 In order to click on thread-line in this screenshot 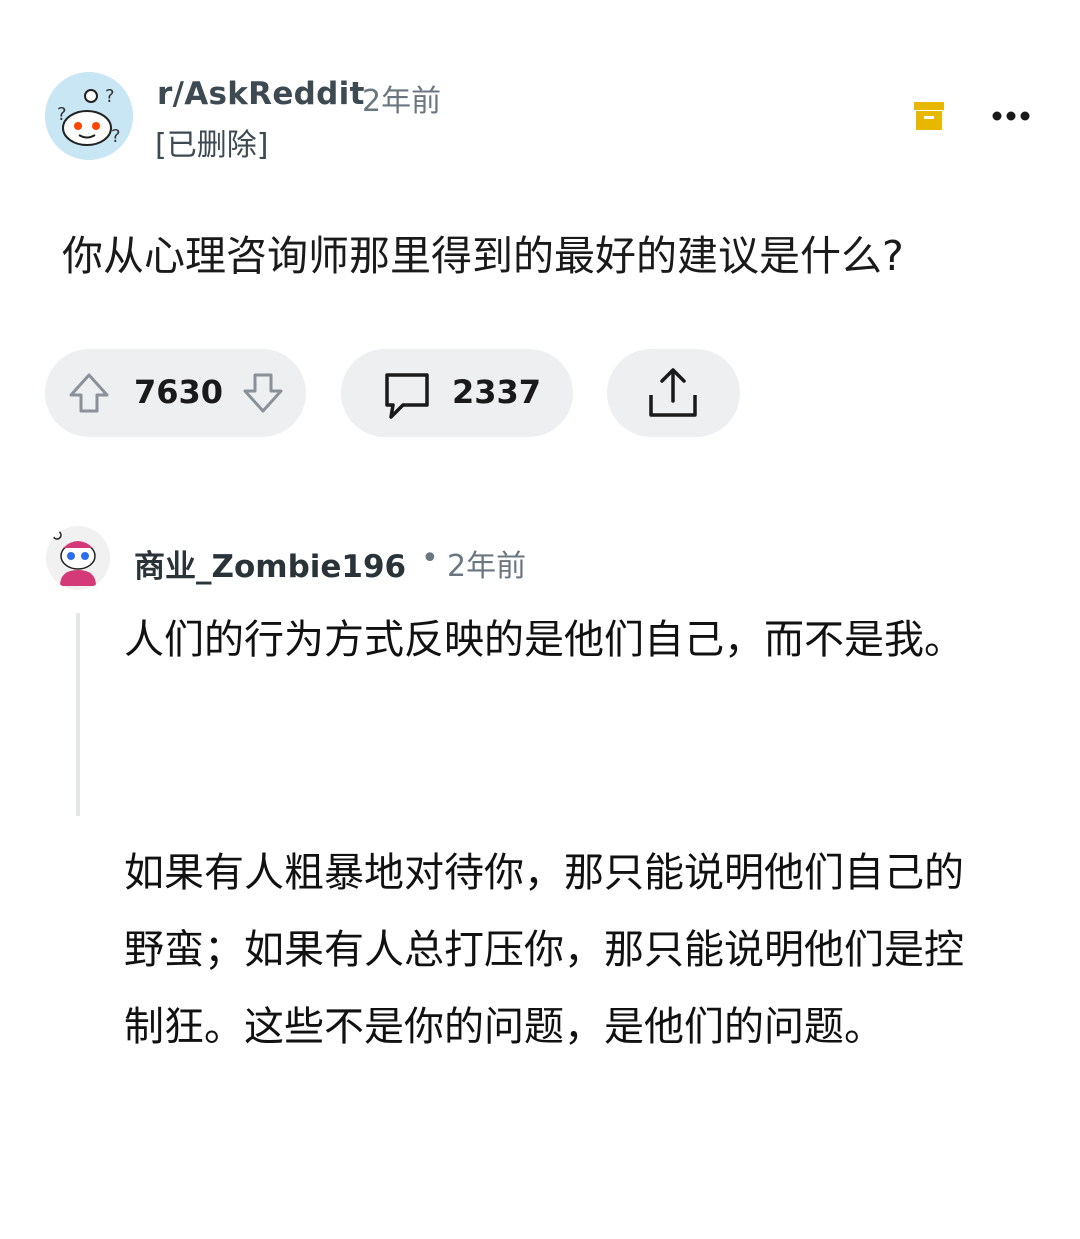, I will do `click(78, 714)`.